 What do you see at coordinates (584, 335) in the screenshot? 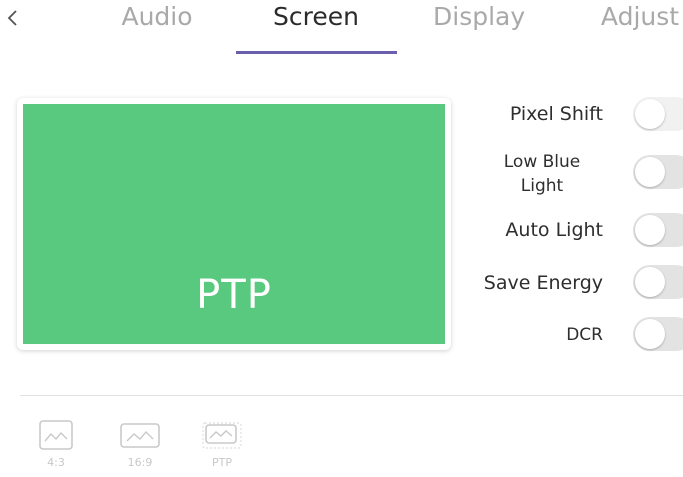
I see `dcr-label: DCR` at bounding box center [584, 335].